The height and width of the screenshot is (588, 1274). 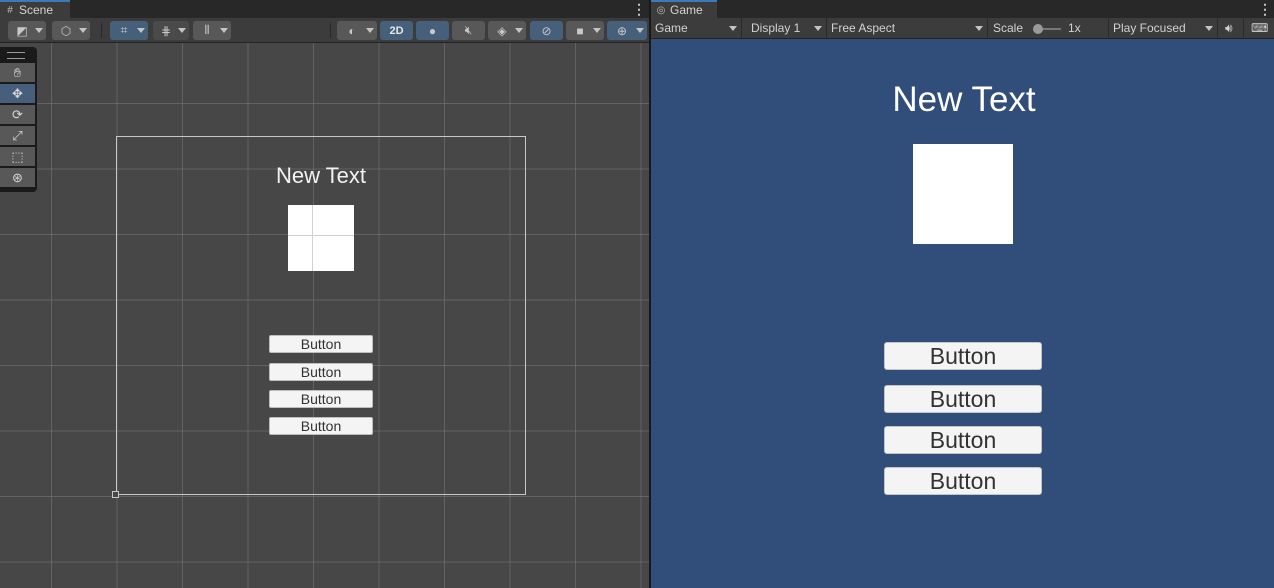 What do you see at coordinates (166, 30) in the screenshot?
I see `grid-icon: ⋕` at bounding box center [166, 30].